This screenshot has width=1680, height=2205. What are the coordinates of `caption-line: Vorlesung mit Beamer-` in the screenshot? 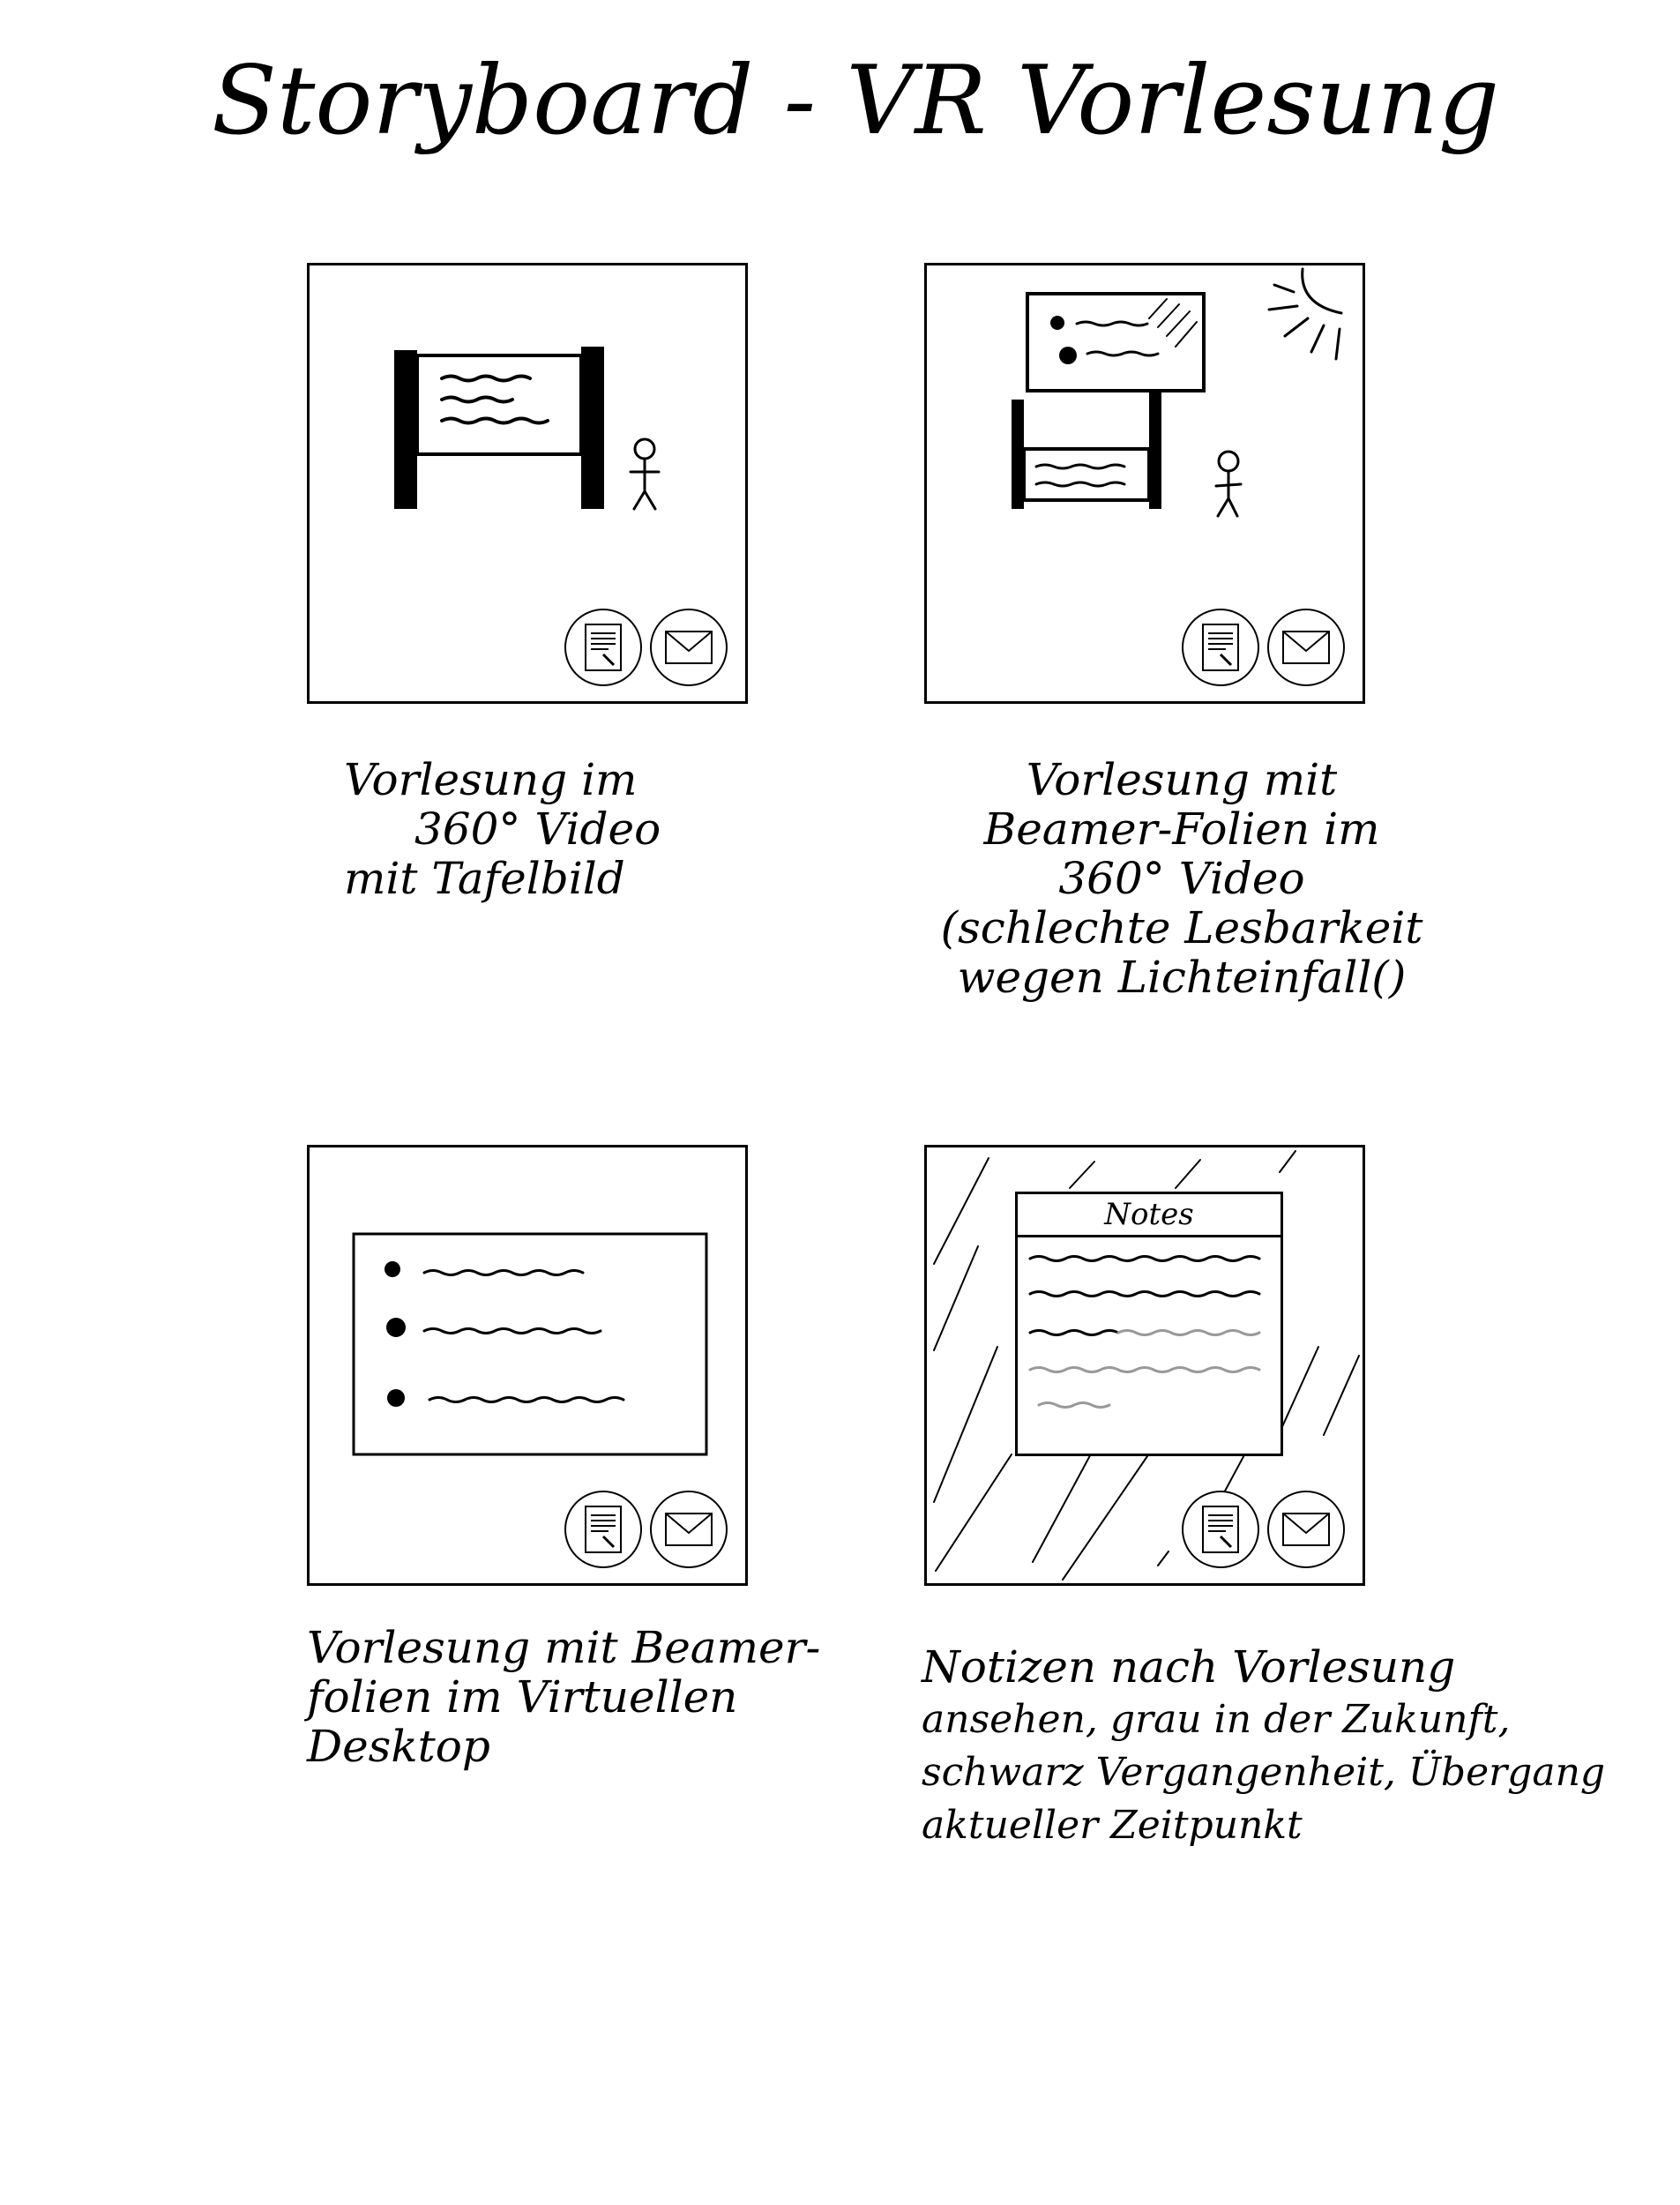 It's located at (564, 1647).